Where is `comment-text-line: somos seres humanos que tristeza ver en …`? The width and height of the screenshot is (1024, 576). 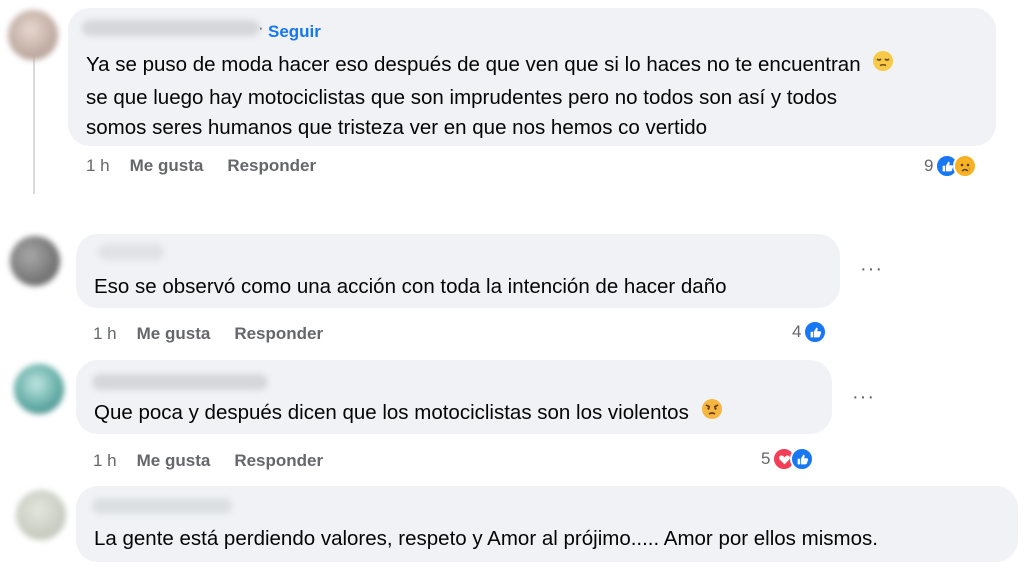
comment-text-line: somos seres humanos que tristeza ver en … is located at coordinates (397, 127).